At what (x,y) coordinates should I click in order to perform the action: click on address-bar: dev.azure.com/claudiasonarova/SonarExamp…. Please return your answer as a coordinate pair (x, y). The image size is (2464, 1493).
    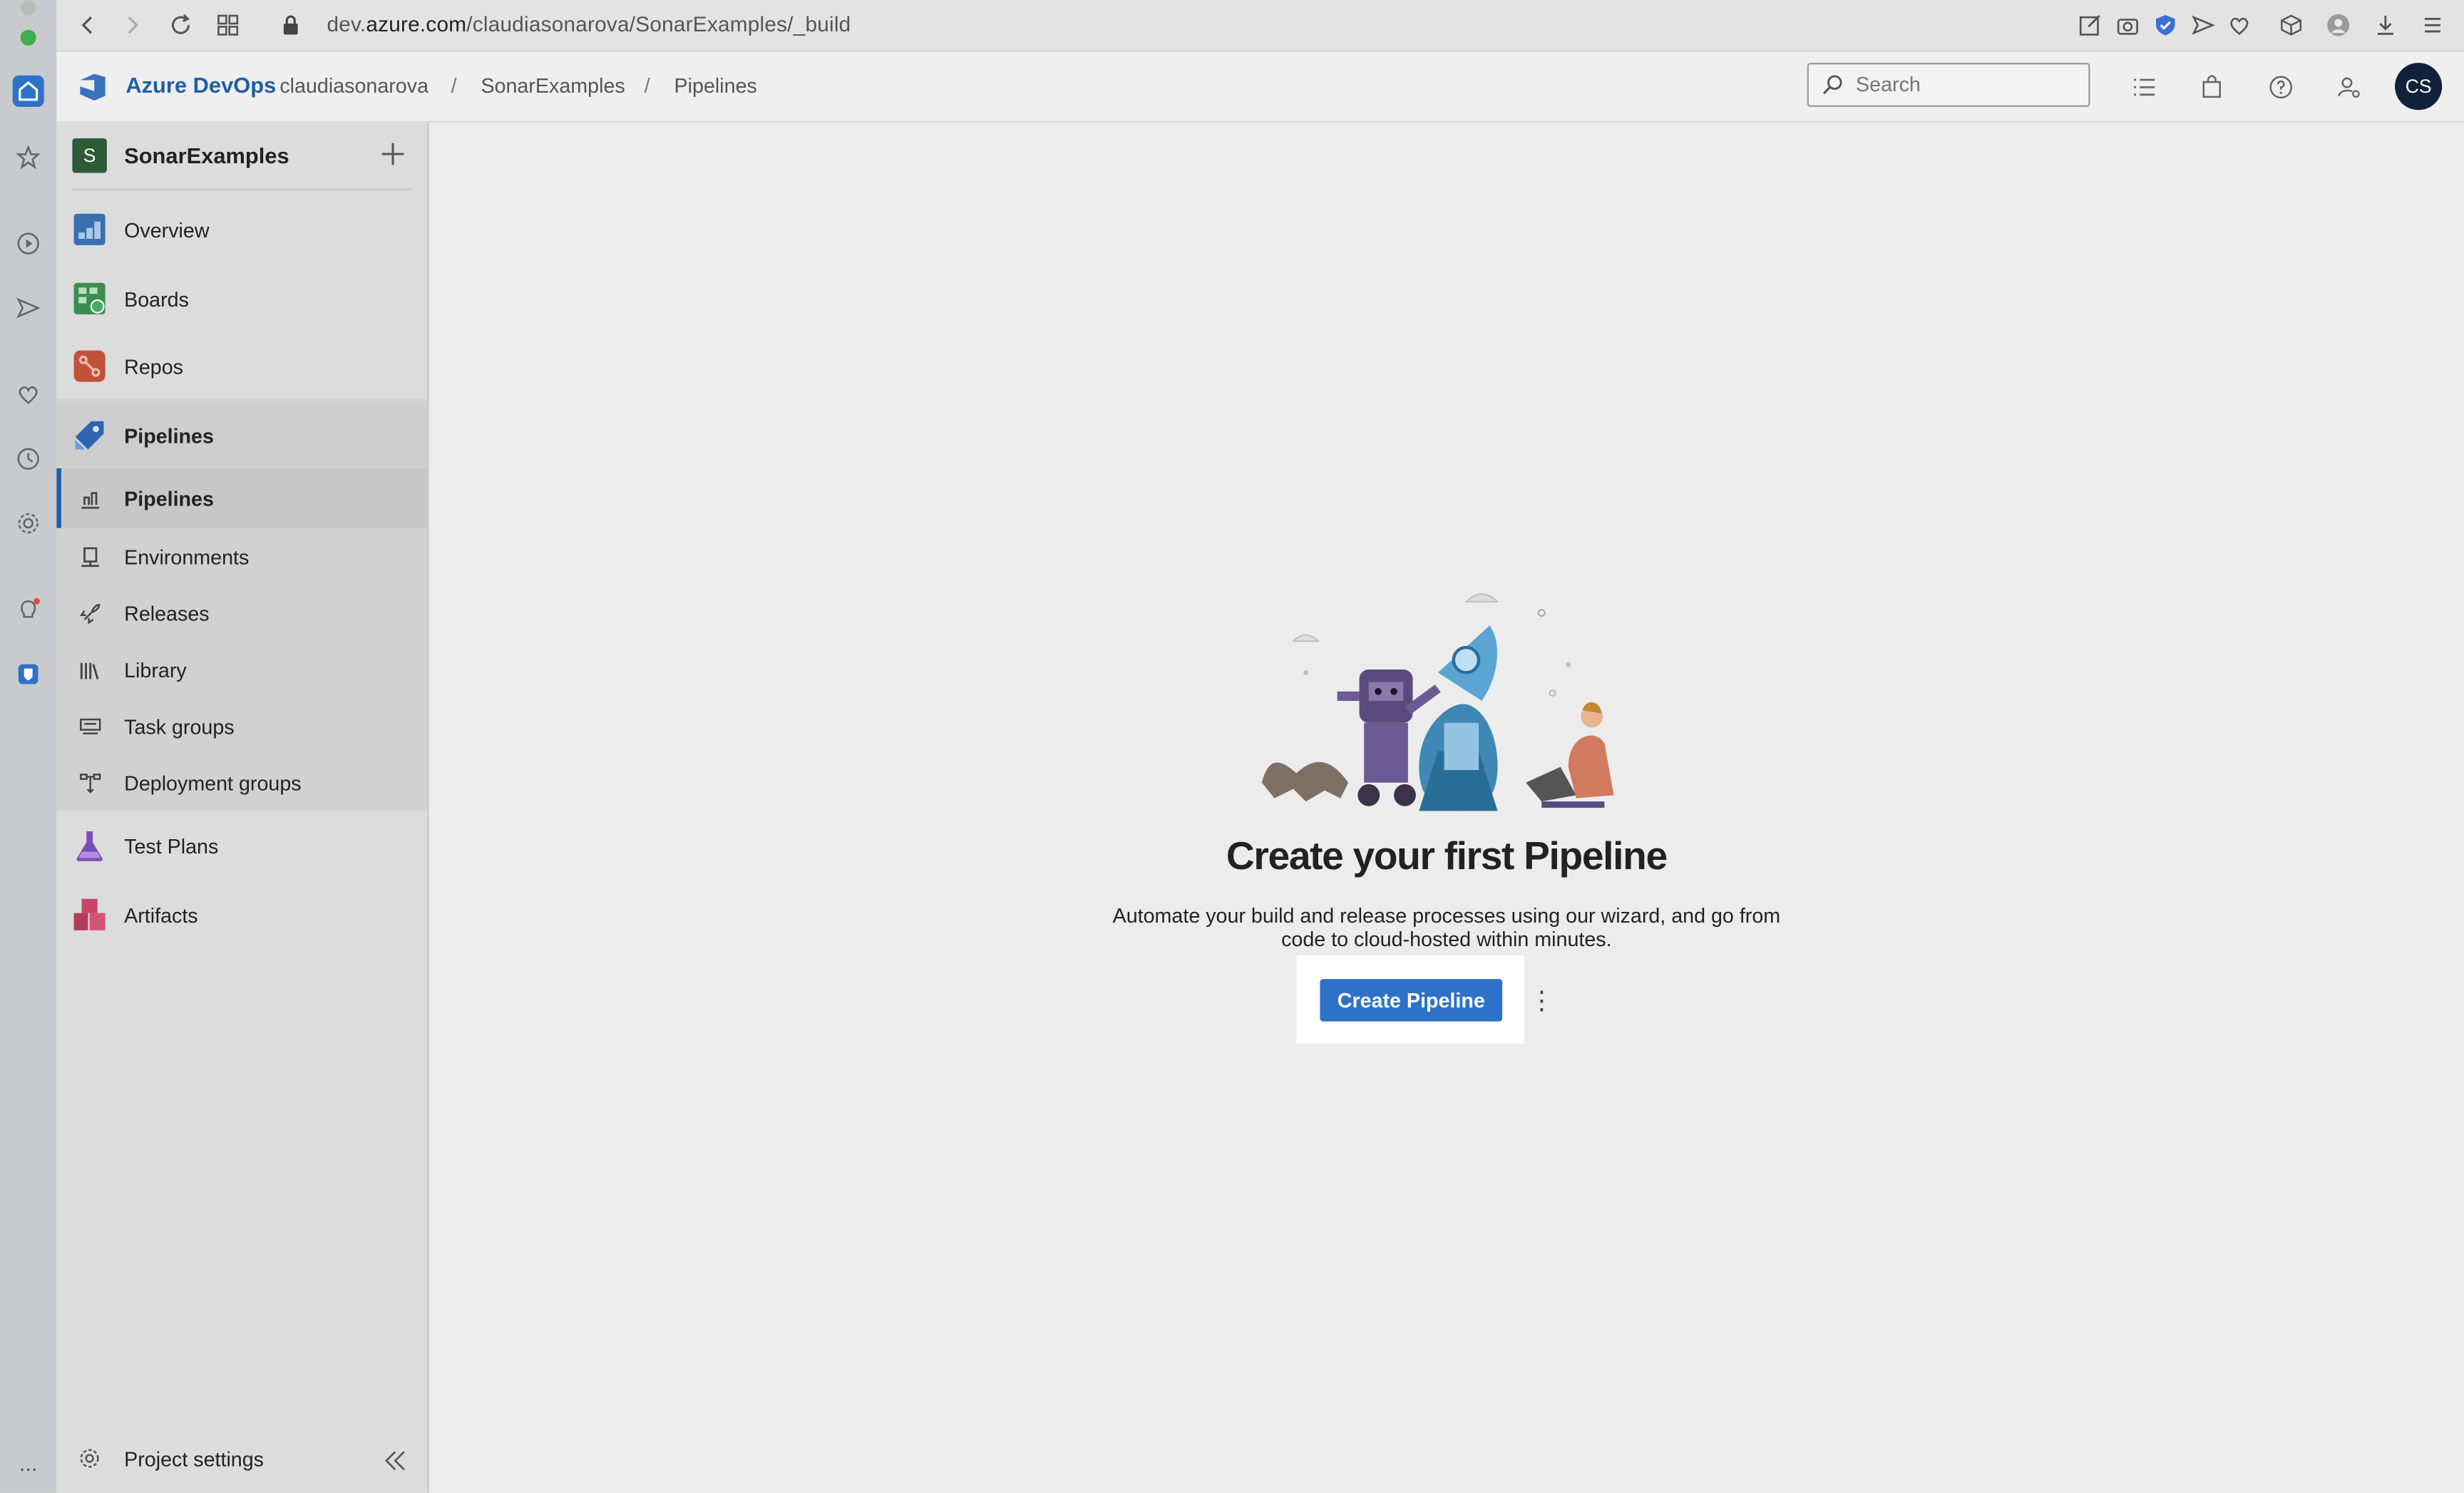
    Looking at the image, I should click on (589, 25).